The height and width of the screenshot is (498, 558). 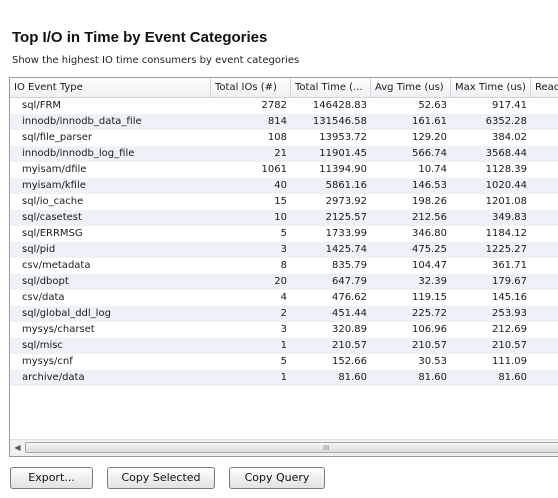 I want to click on avg-time-cell: 52.63, so click(x=432, y=105).